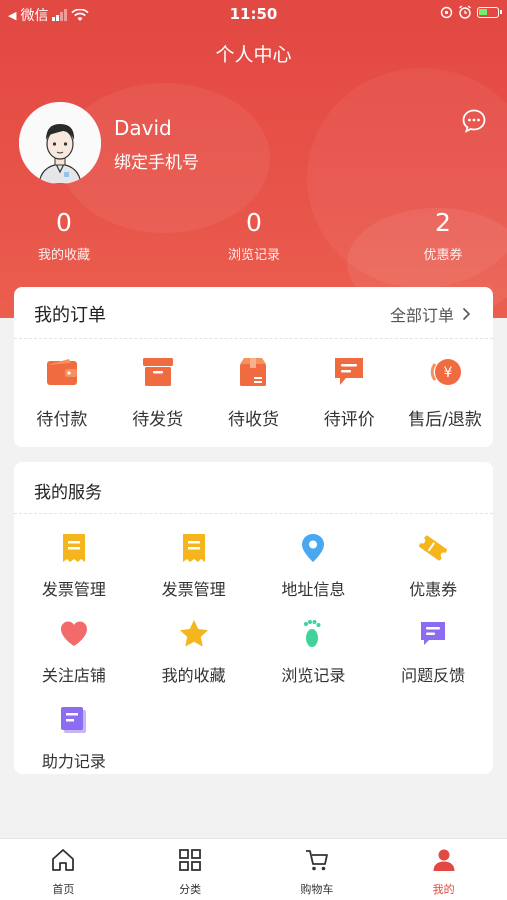 The image size is (507, 900). I want to click on footprint-icon, so click(312, 633).